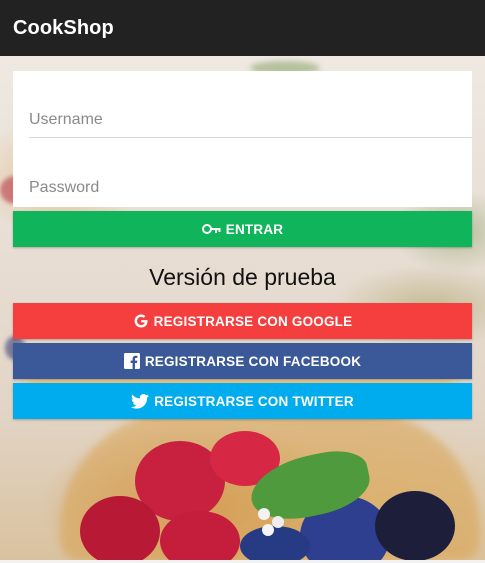  Describe the element at coordinates (211, 229) in the screenshot. I see `key-icon` at that location.